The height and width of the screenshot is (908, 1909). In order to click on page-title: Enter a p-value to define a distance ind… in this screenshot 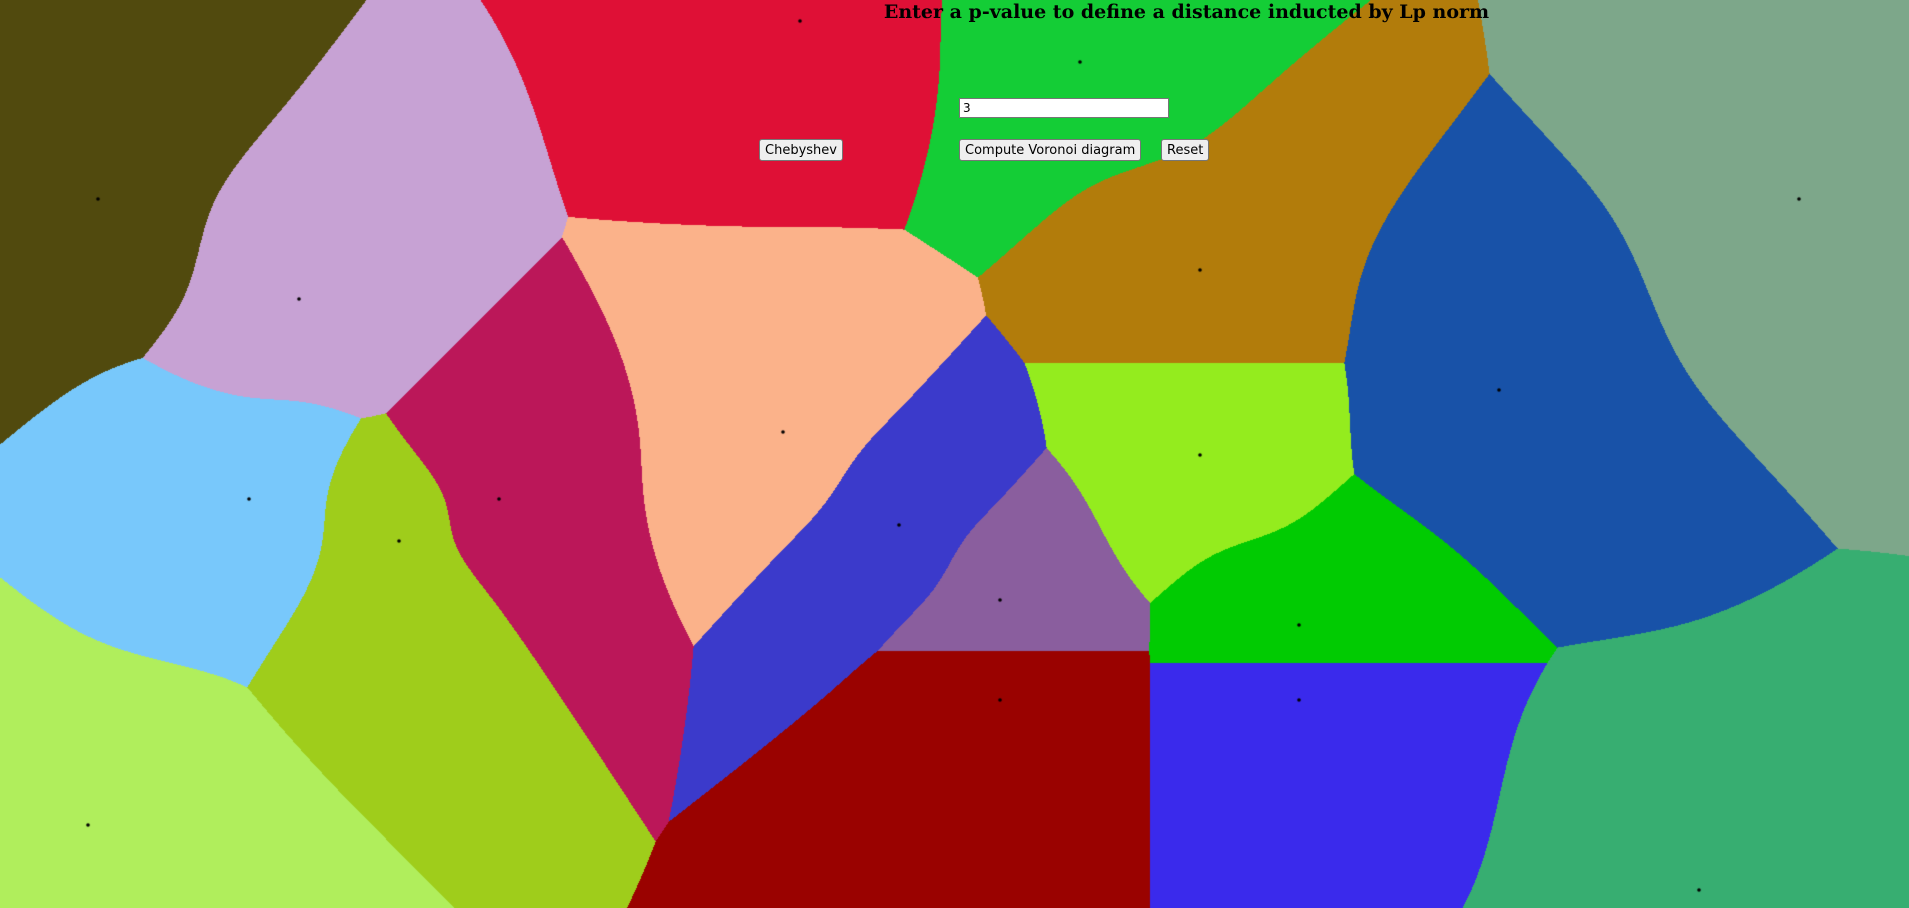, I will do `click(1186, 12)`.